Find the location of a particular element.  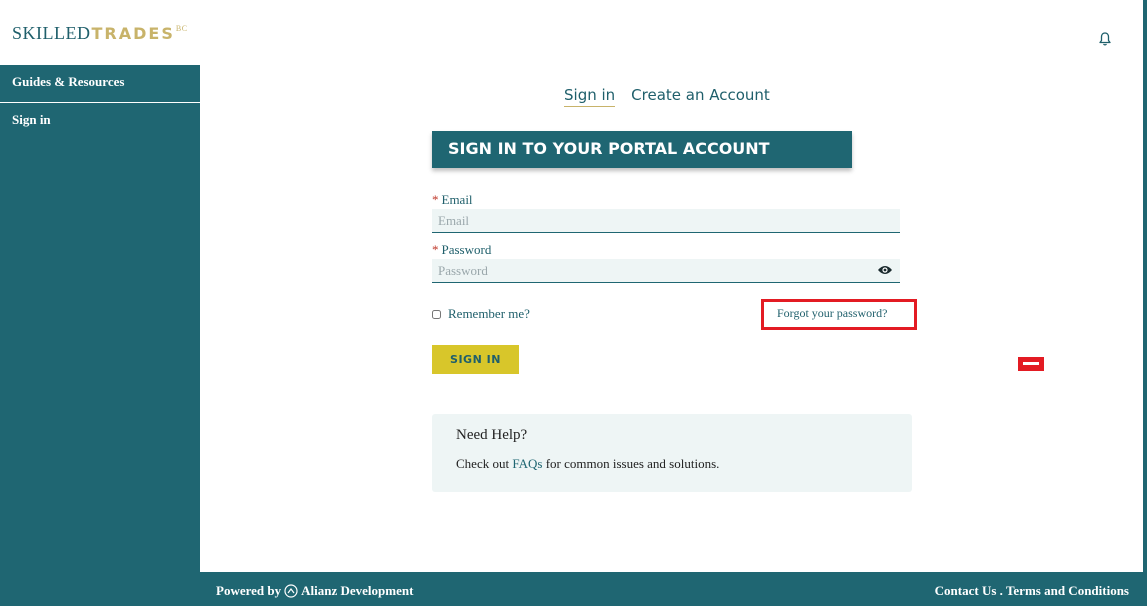

company-name: Alianz Development is located at coordinates (357, 591).